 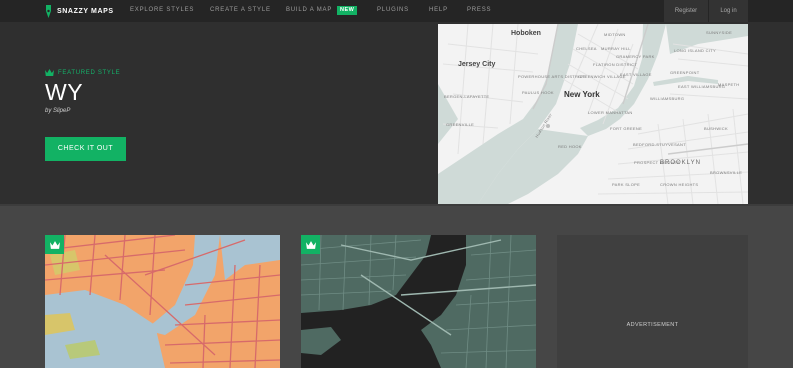 I want to click on map-label-flatiron: FLATIRON DISTRICT, so click(x=615, y=64).